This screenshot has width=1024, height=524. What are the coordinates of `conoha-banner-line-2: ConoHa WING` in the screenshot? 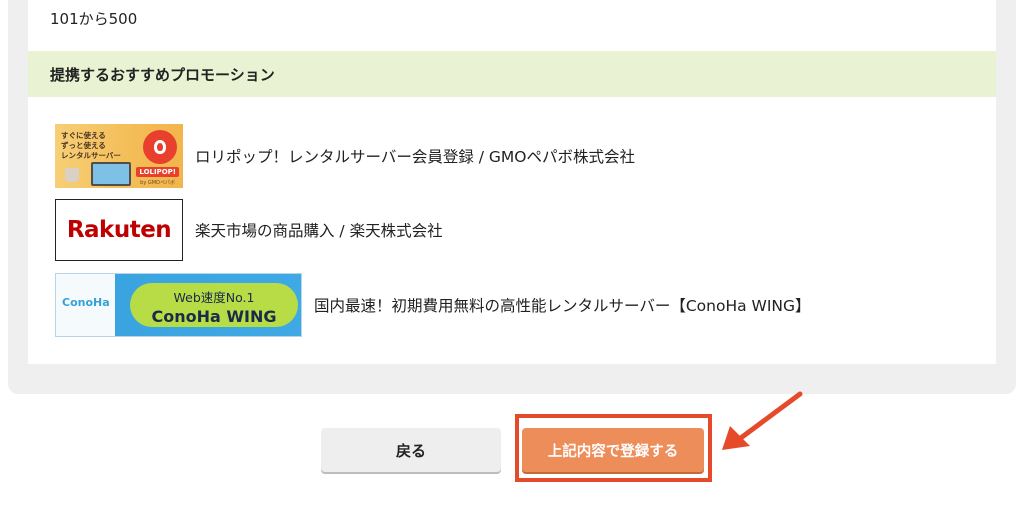 It's located at (214, 316).